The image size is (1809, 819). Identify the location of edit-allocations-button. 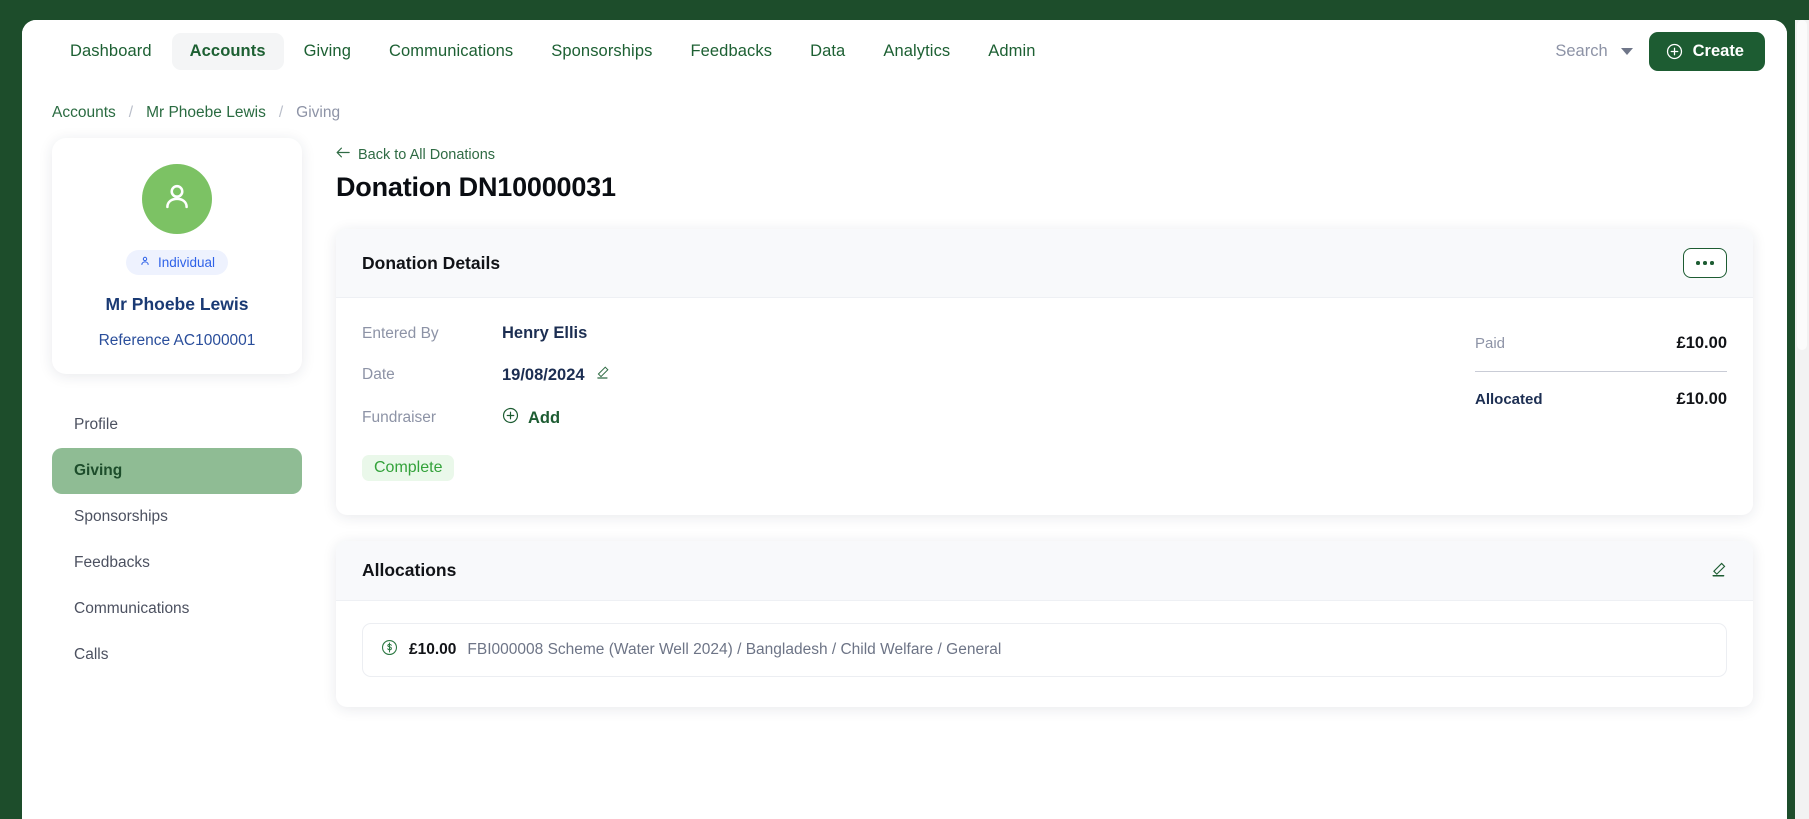
(1718, 571).